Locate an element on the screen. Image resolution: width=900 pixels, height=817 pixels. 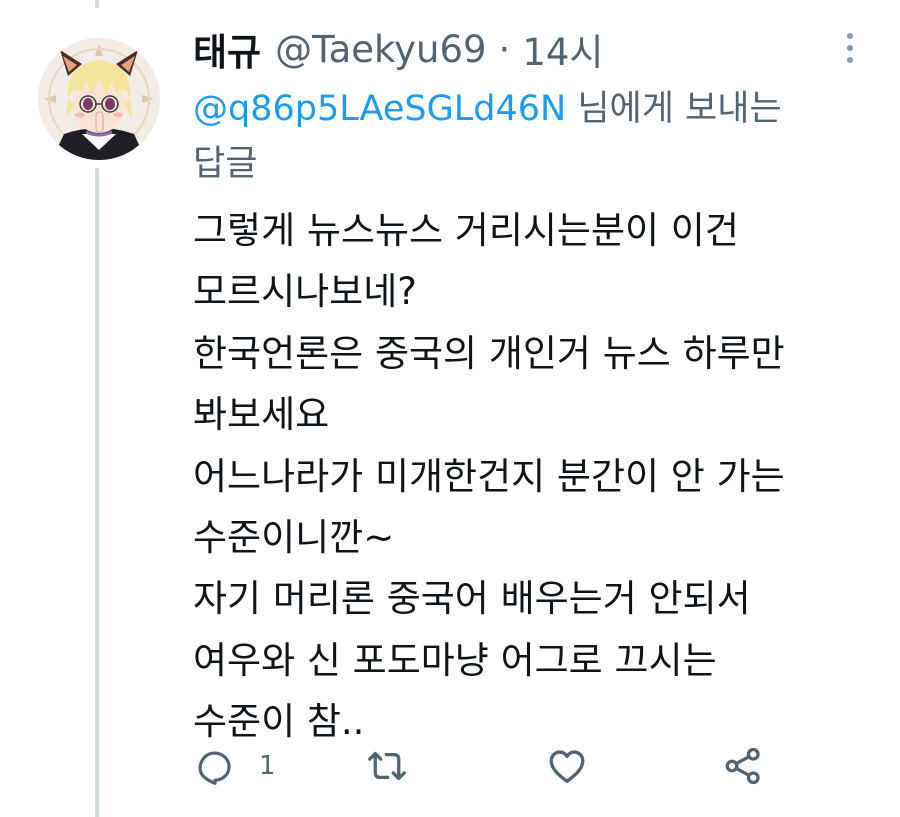
share-button is located at coordinates (743, 766).